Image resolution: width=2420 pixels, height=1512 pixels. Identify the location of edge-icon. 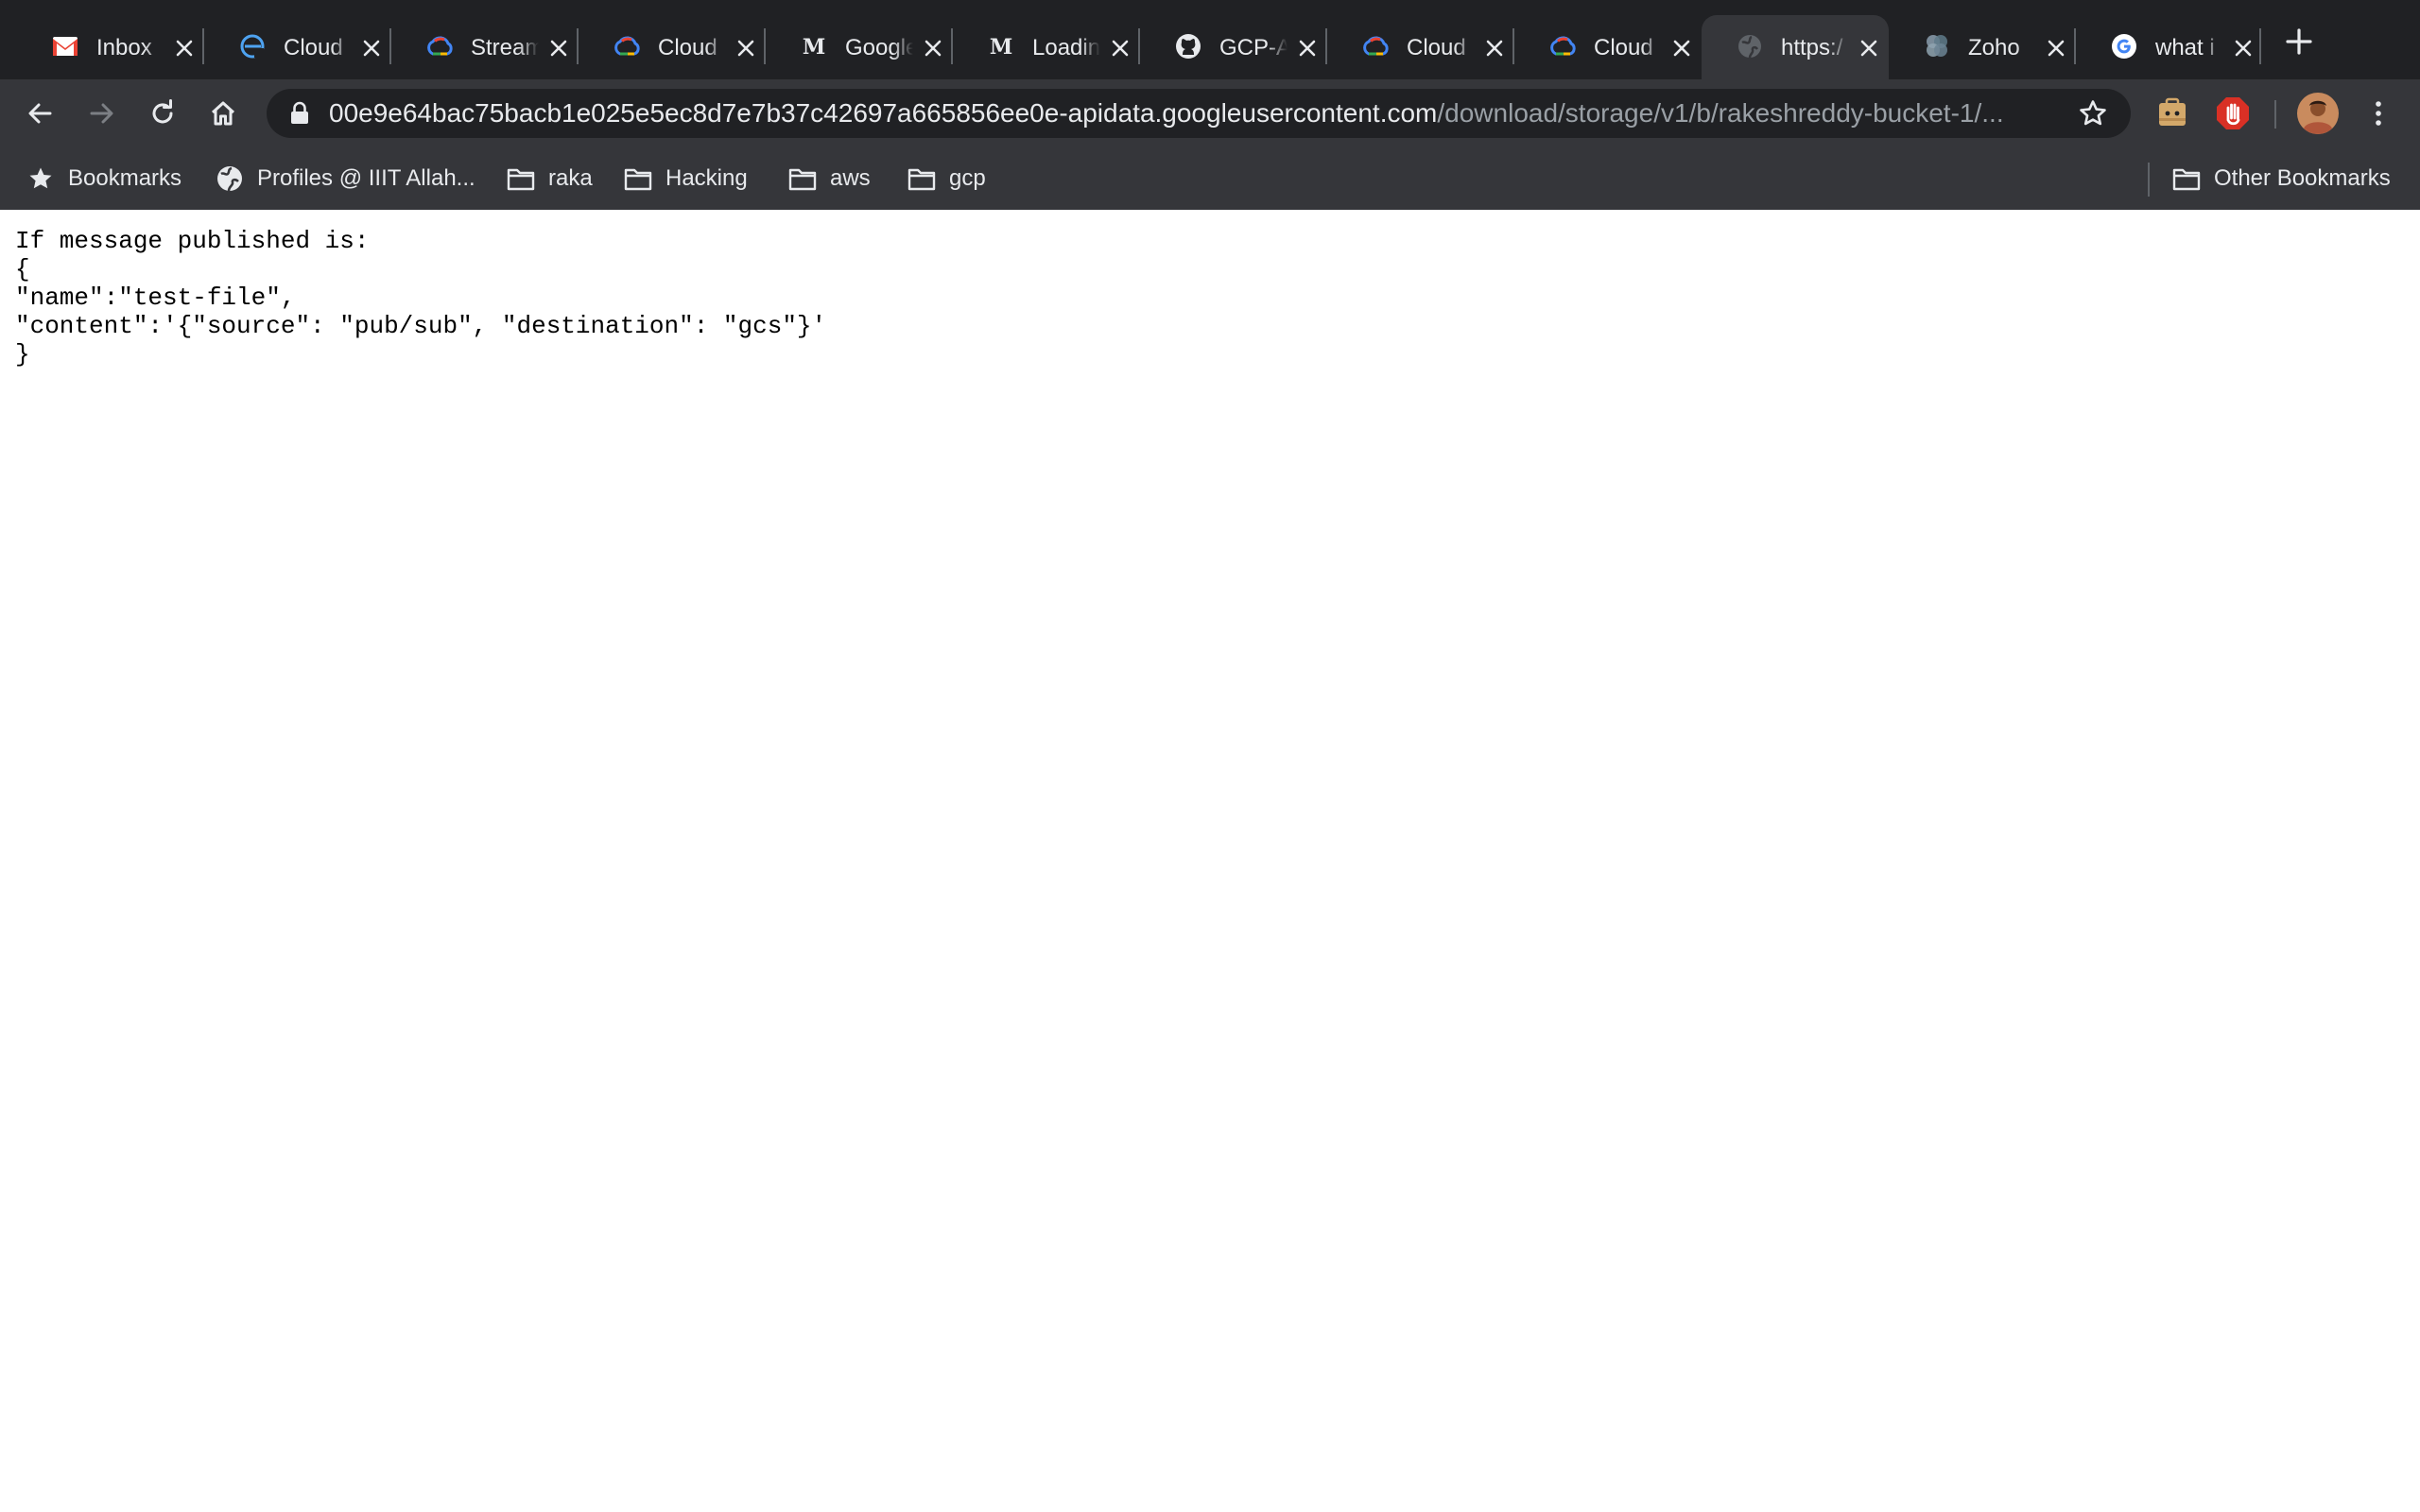
(252, 46).